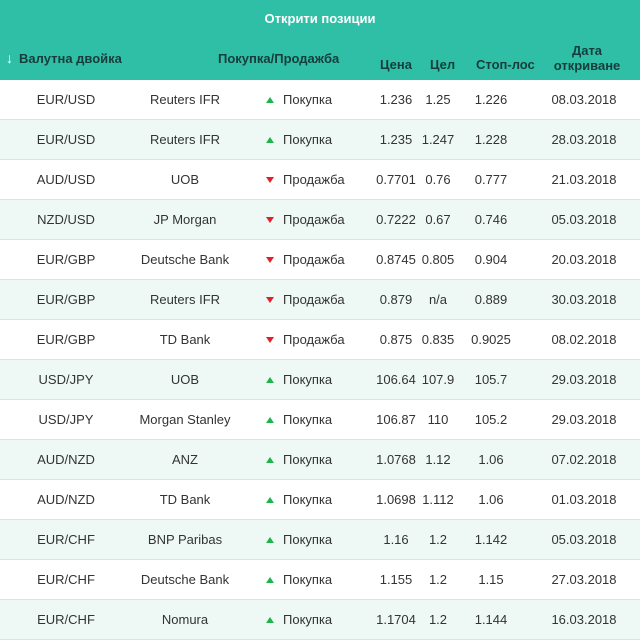  Describe the element at coordinates (584, 339) in the screenshot. I see `cell-date: 08.02.2018` at that location.